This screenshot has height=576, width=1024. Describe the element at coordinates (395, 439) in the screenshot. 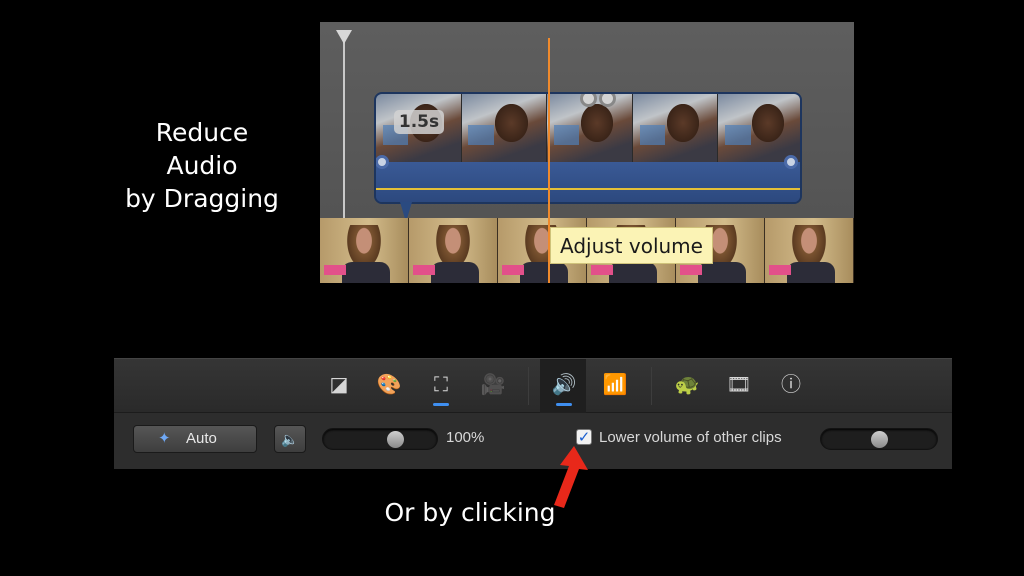

I see `volume-slider-knob` at that location.